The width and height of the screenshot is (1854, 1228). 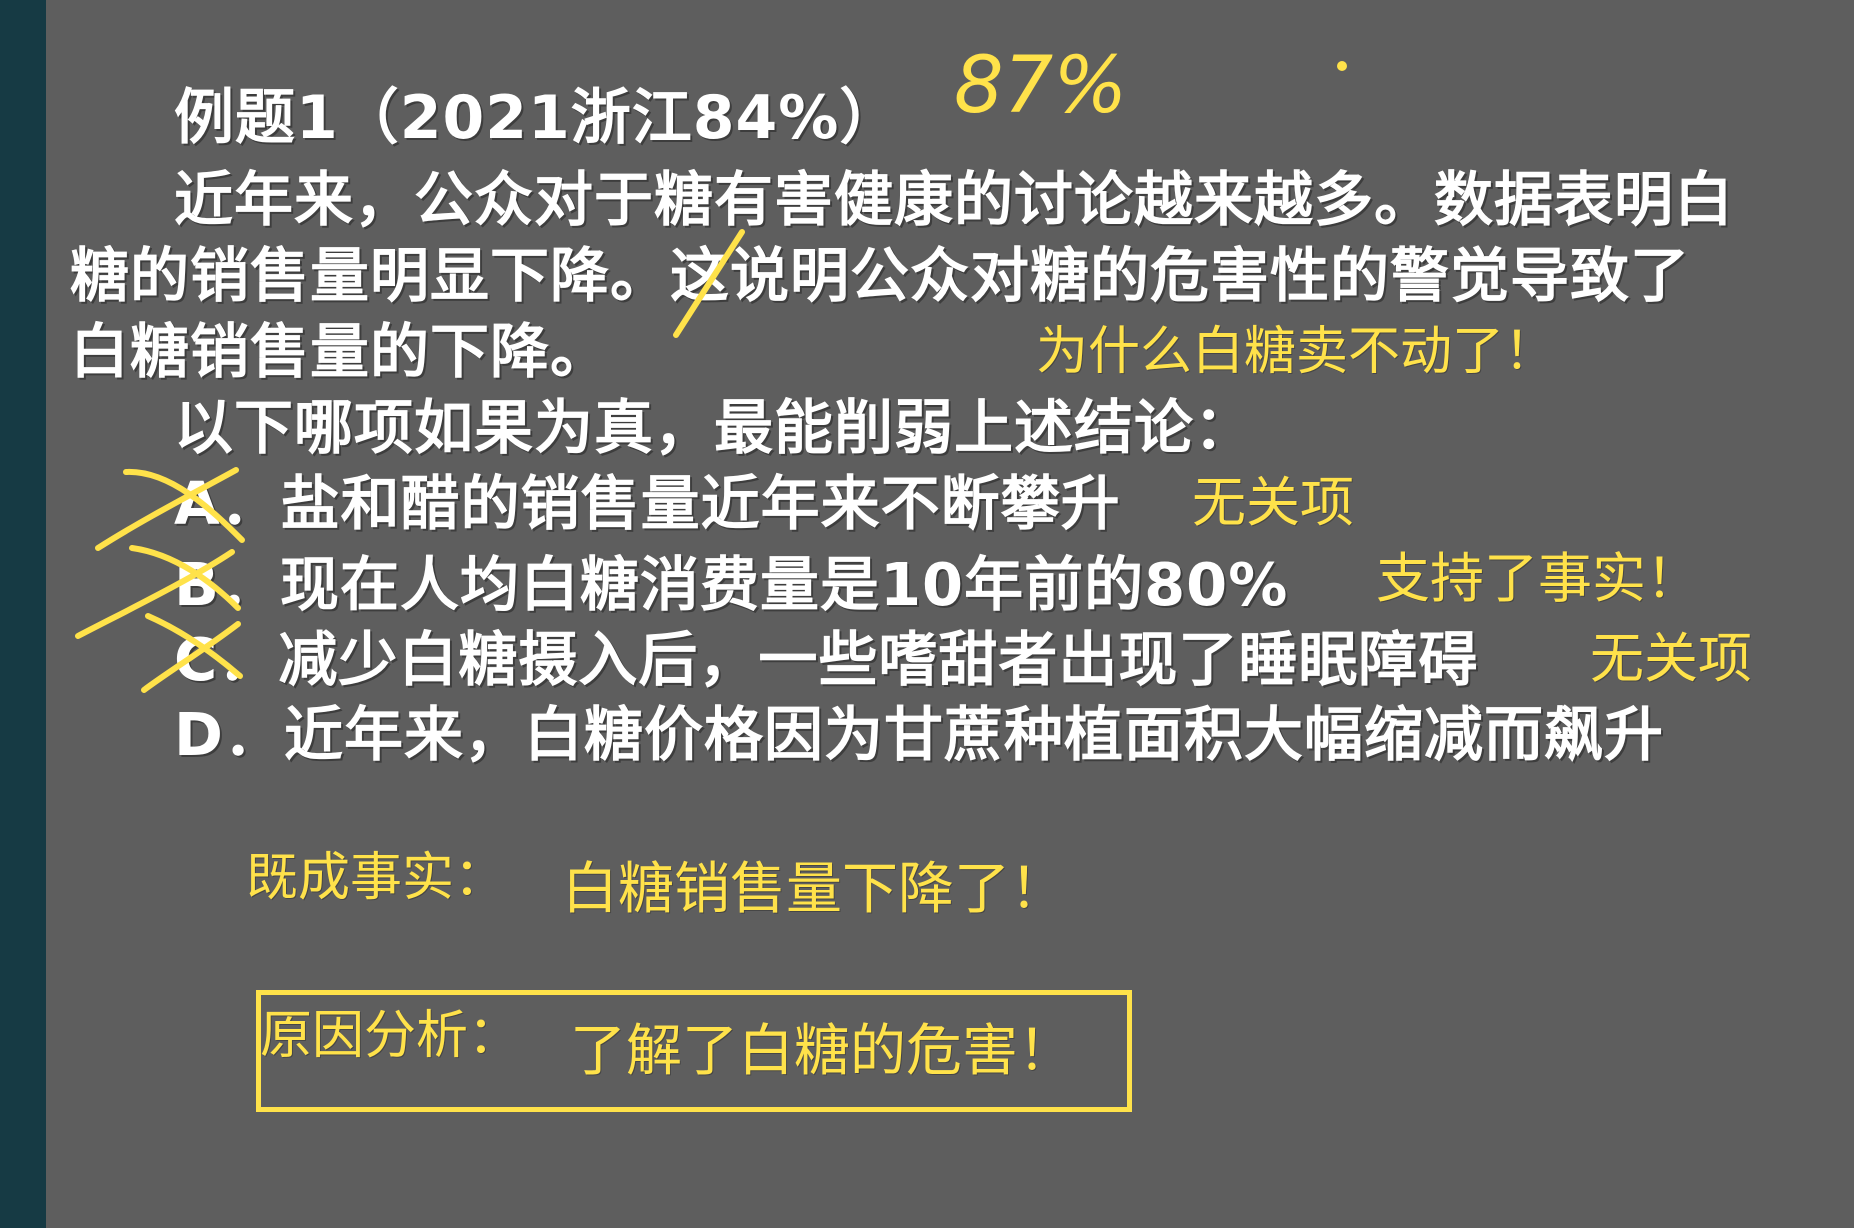 I want to click on handwritten-rate-text: 87%, so click(x=1040, y=86).